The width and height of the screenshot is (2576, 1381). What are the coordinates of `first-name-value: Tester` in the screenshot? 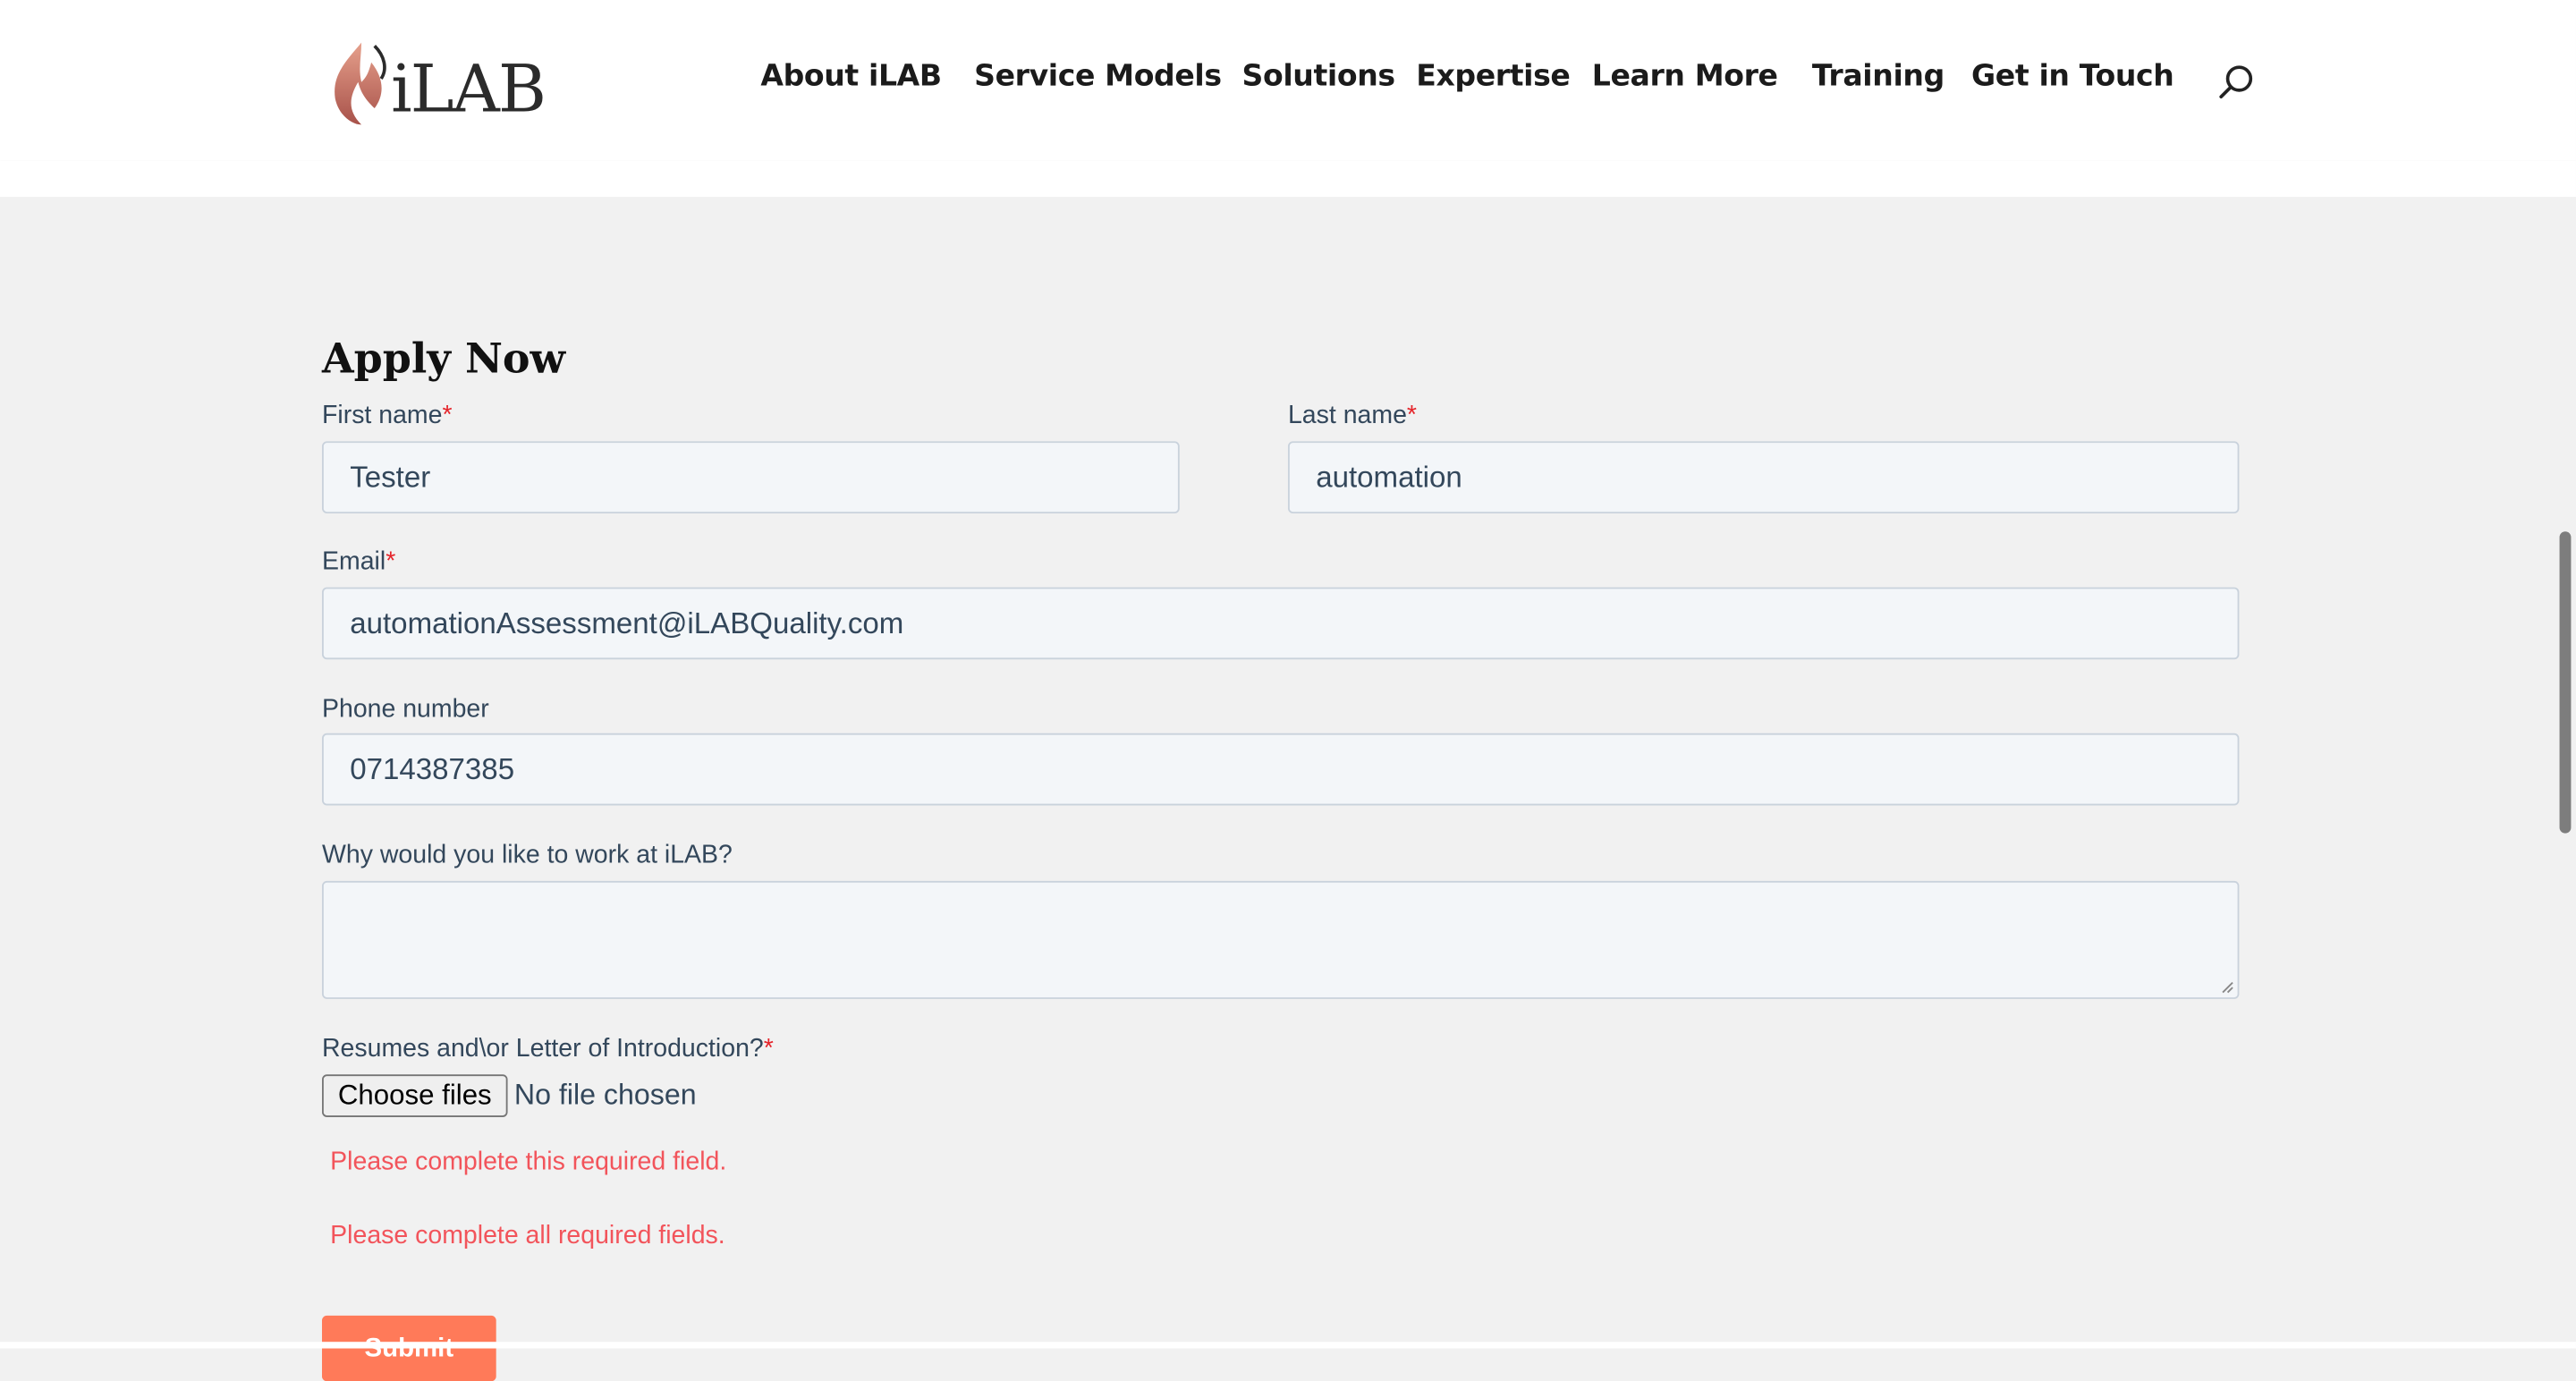 It's located at (390, 477).